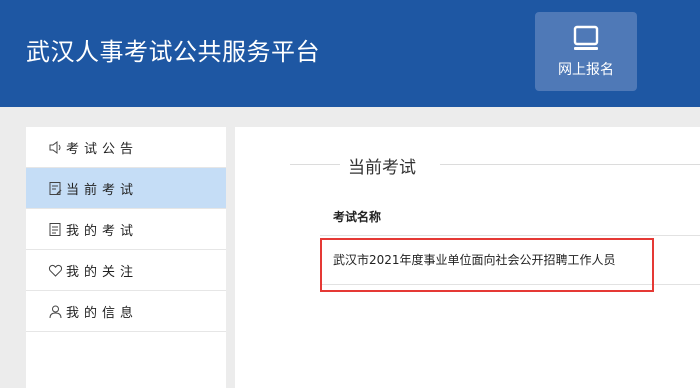 This screenshot has width=700, height=388. What do you see at coordinates (586, 37) in the screenshot?
I see `monitor-icon` at bounding box center [586, 37].